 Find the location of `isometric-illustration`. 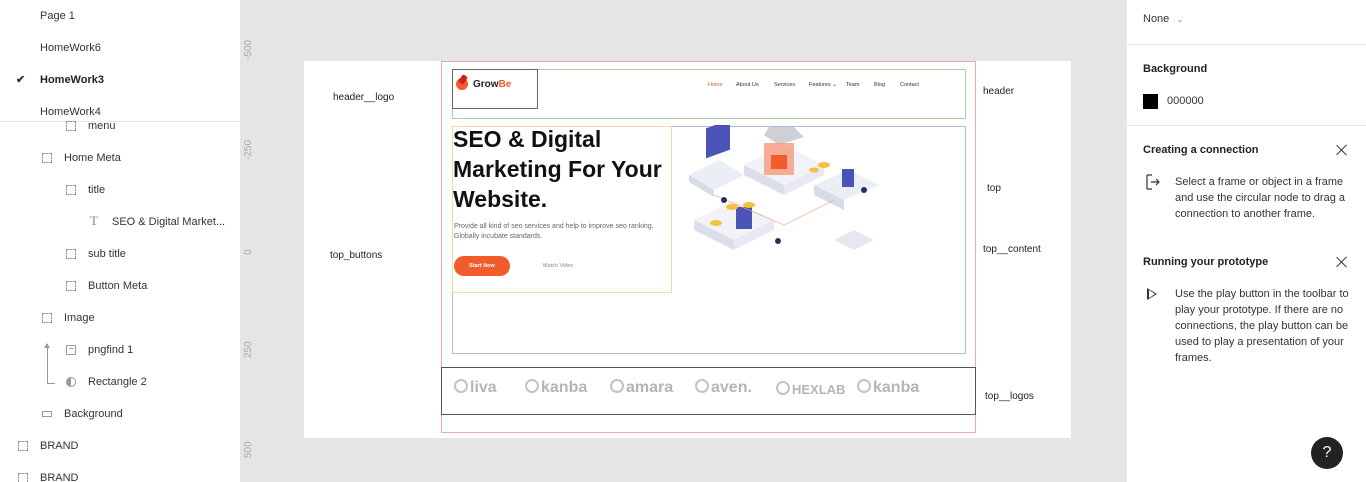

isometric-illustration is located at coordinates (786, 200).